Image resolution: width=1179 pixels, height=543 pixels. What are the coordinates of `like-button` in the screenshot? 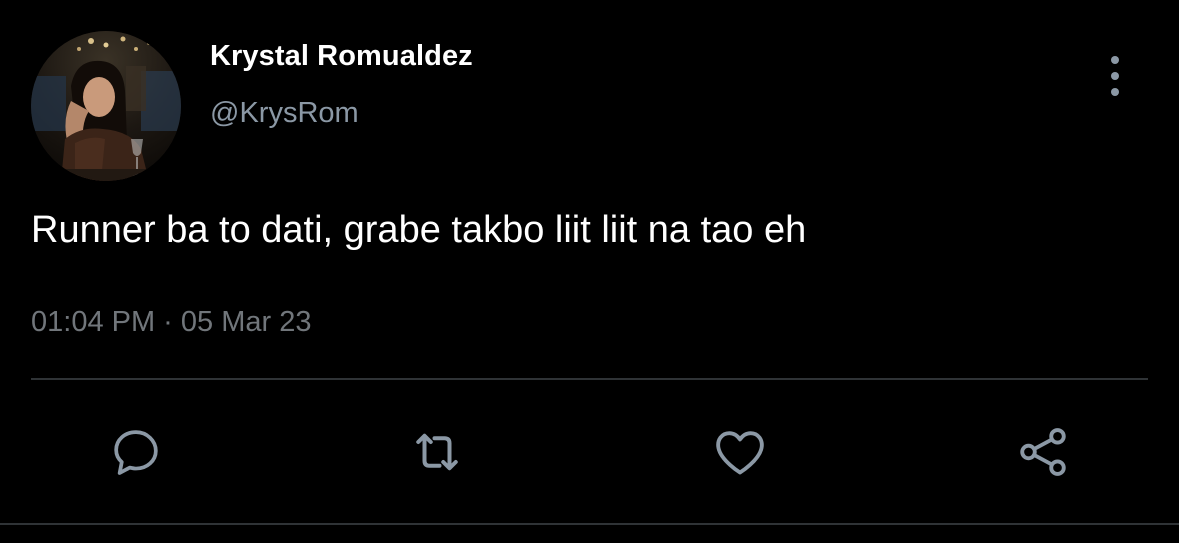 It's located at (740, 452).